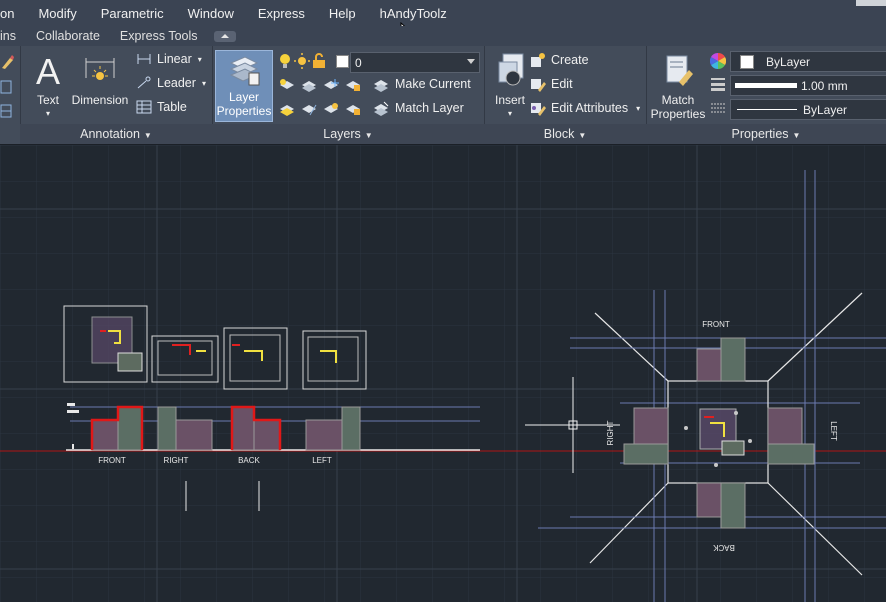 The width and height of the screenshot is (886, 602). What do you see at coordinates (766, 134) in the screenshot?
I see `panel-title-properties: Properties ▼` at bounding box center [766, 134].